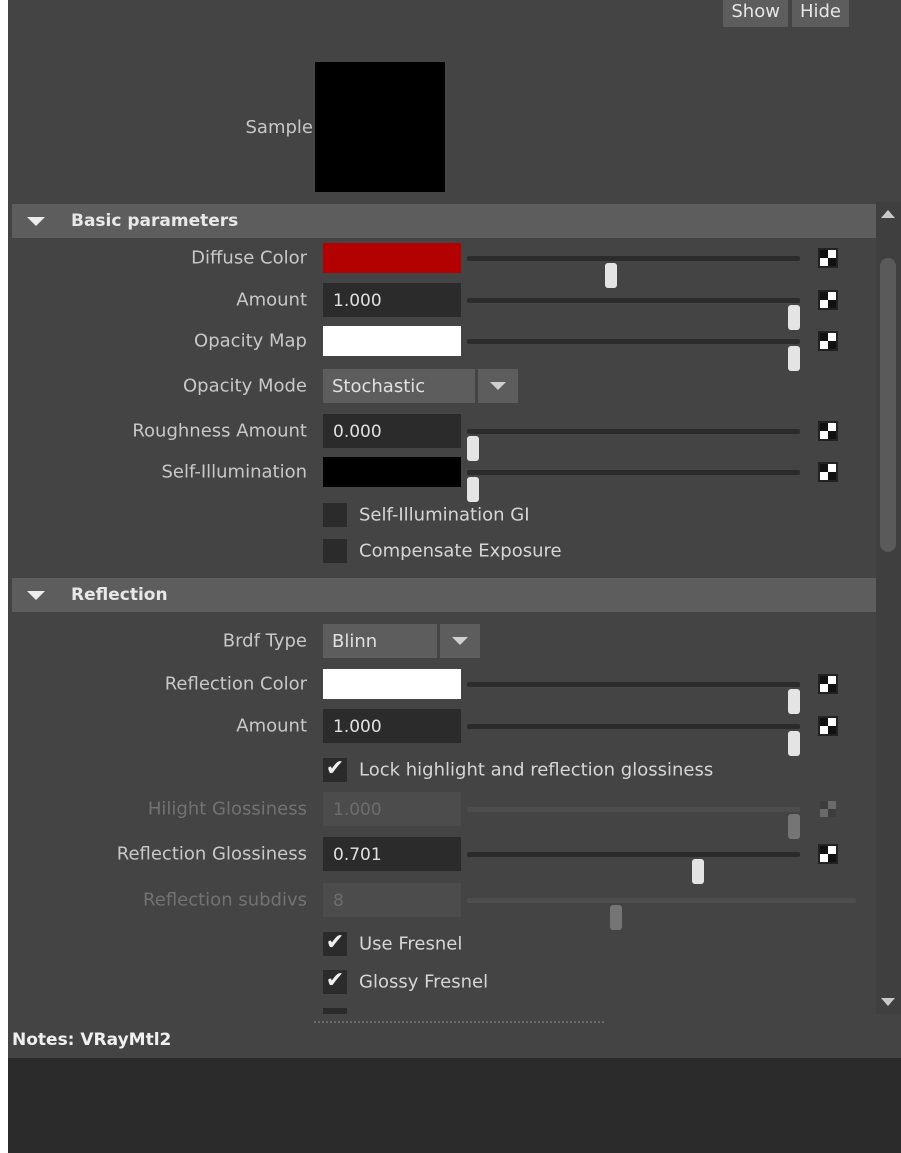  I want to click on section-basic-parameters: Basic parameters, so click(444, 221).